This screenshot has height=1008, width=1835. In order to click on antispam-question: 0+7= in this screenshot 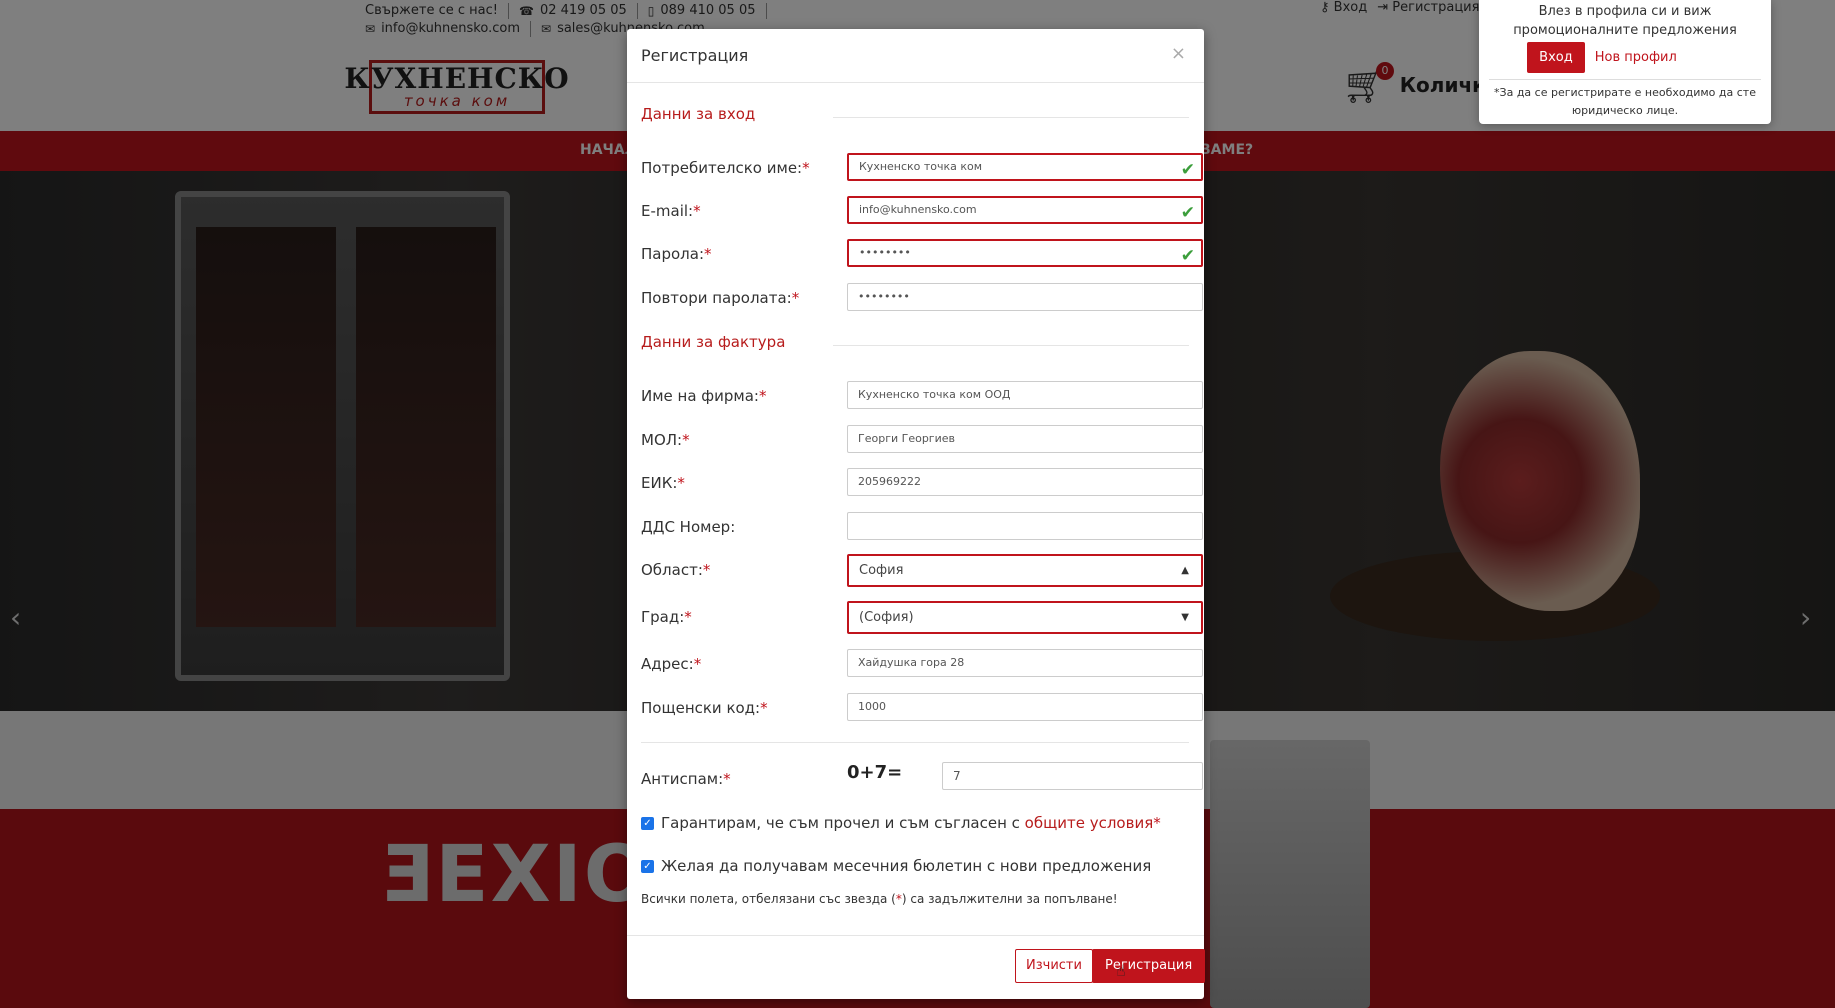, I will do `click(875, 772)`.